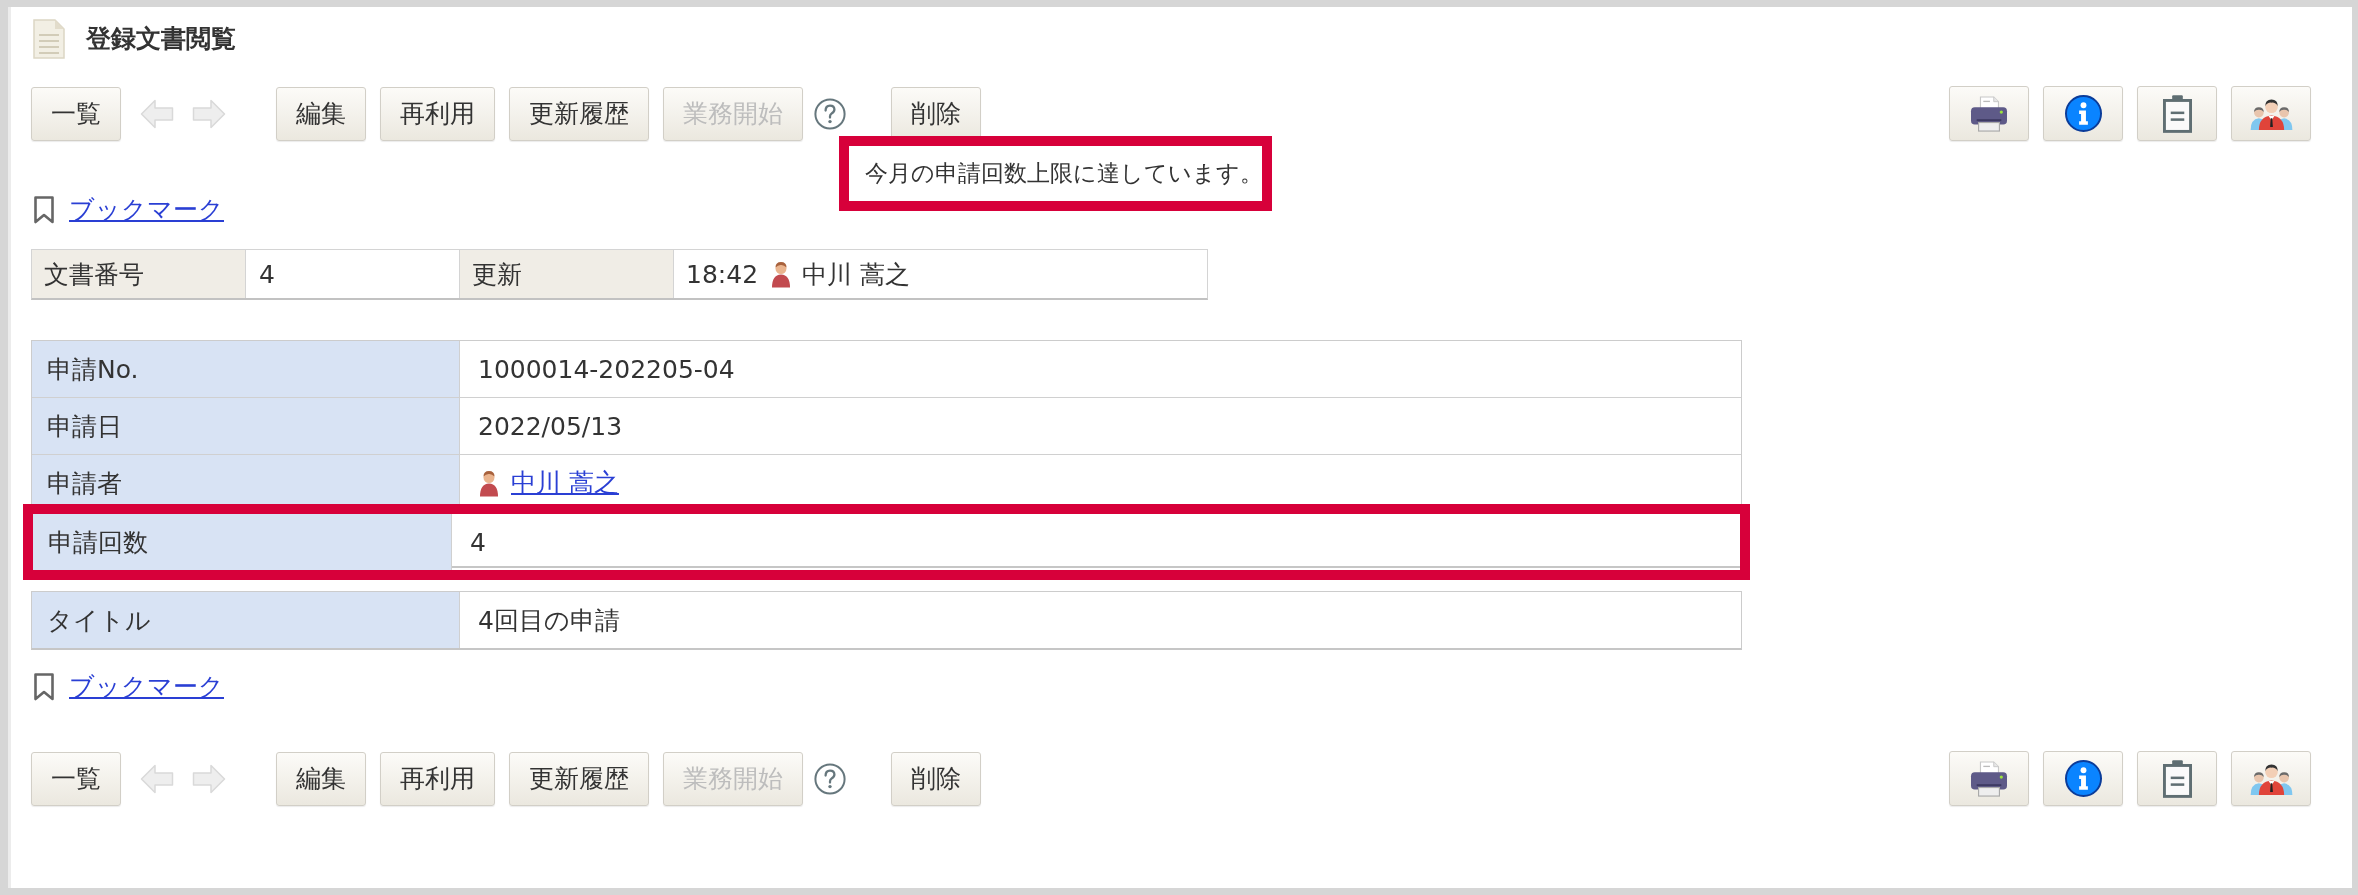 The image size is (2358, 895). Describe the element at coordinates (567, 274) in the screenshot. I see `label-cell: 更新` at that location.